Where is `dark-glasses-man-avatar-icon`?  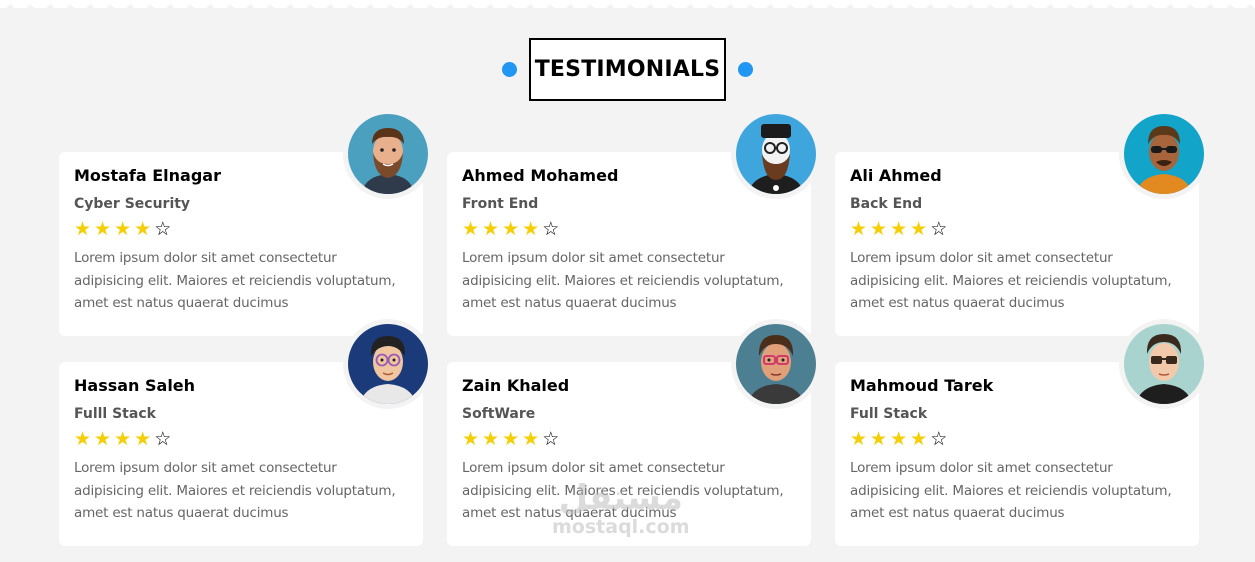
dark-glasses-man-avatar-icon is located at coordinates (1164, 364).